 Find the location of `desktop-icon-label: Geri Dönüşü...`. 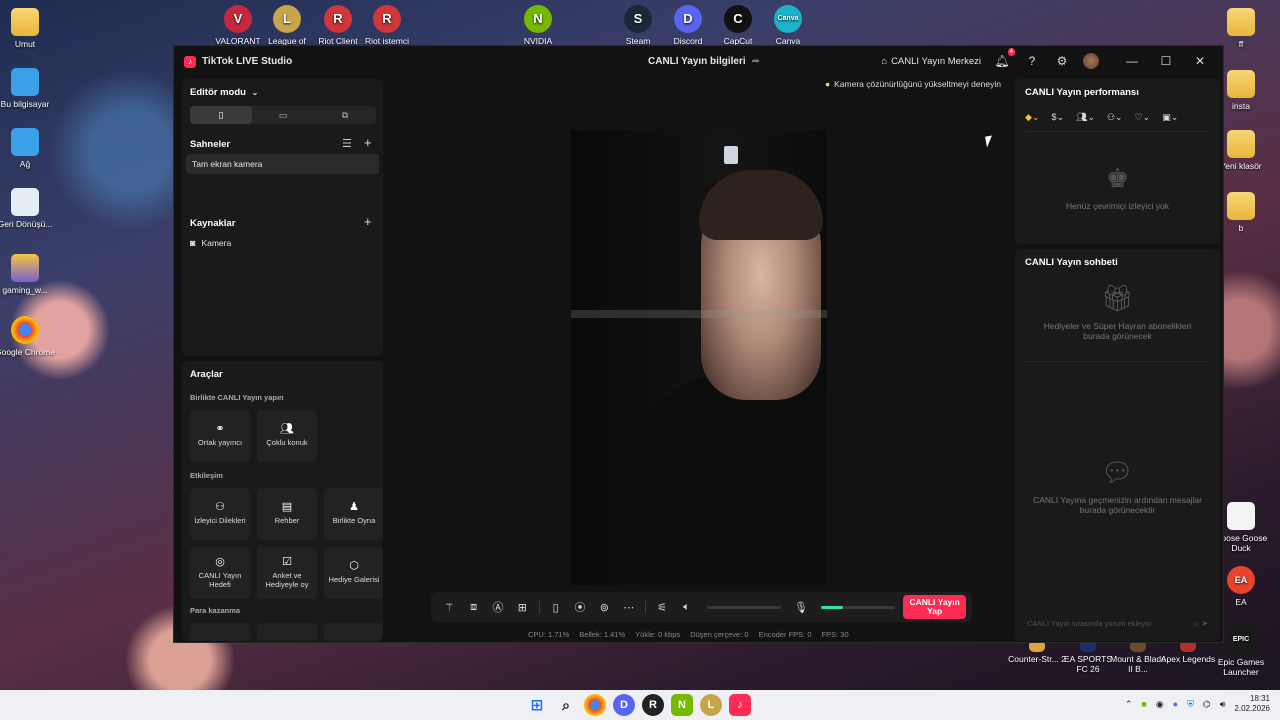

desktop-icon-label: Geri Dönüşü... is located at coordinates (26, 224).